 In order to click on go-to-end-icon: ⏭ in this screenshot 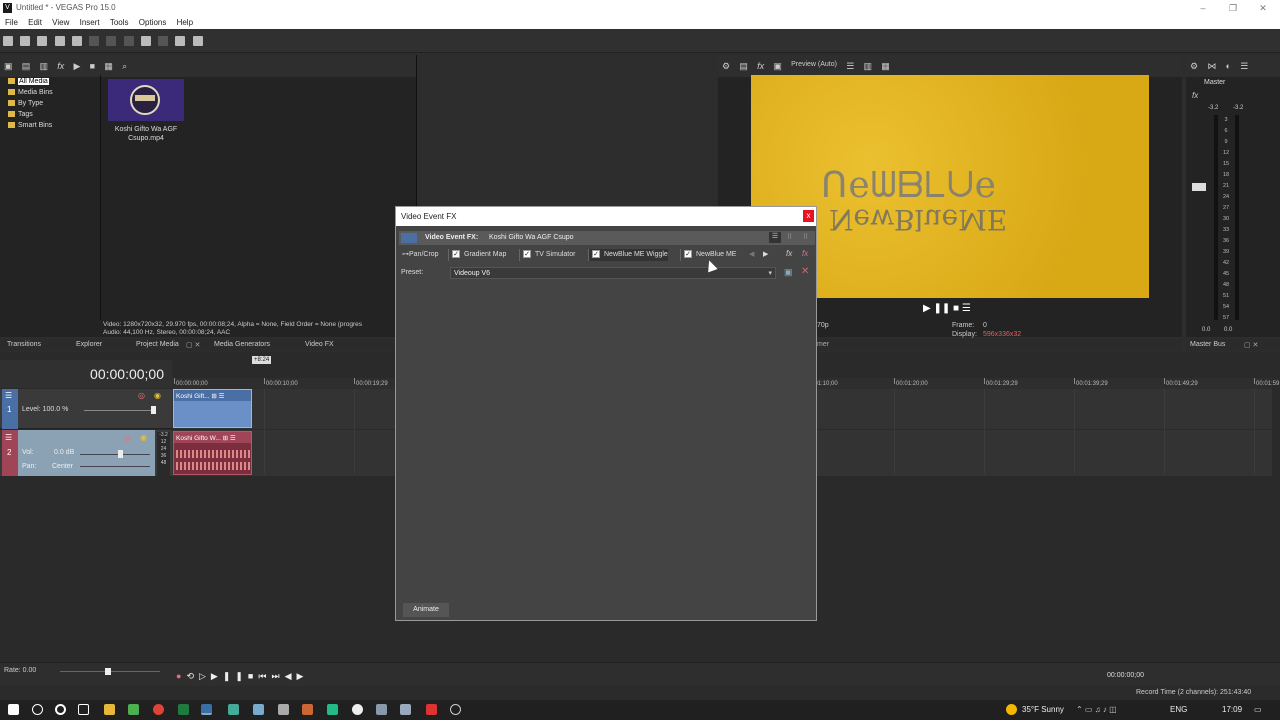, I will do `click(277, 676)`.